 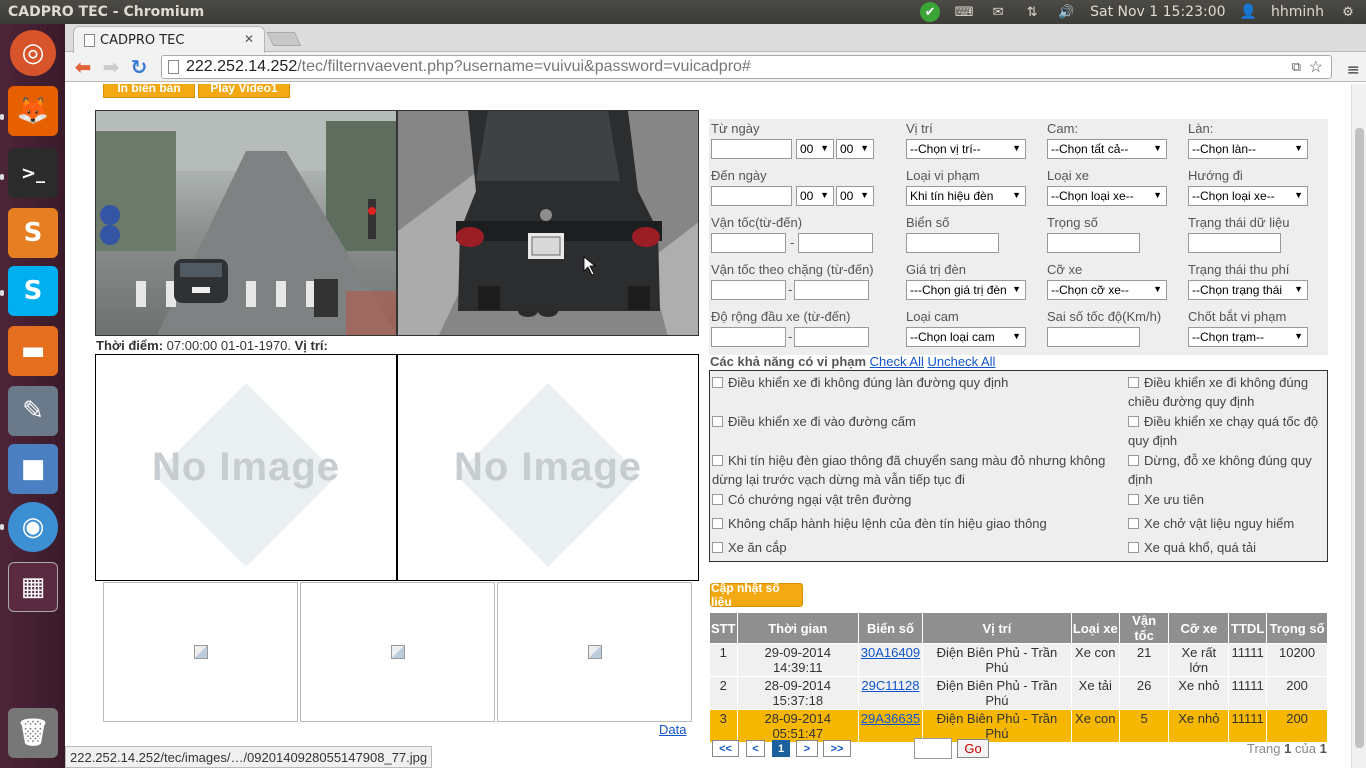 I want to click on settings-gear-icon: ⚙, so click(x=1348, y=12).